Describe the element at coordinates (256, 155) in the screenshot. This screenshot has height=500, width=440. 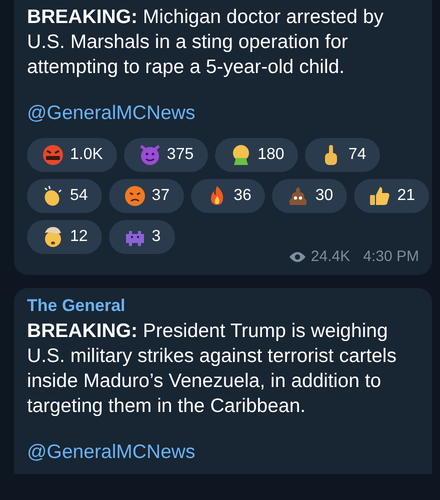
I see `reaction-button: 180` at that location.